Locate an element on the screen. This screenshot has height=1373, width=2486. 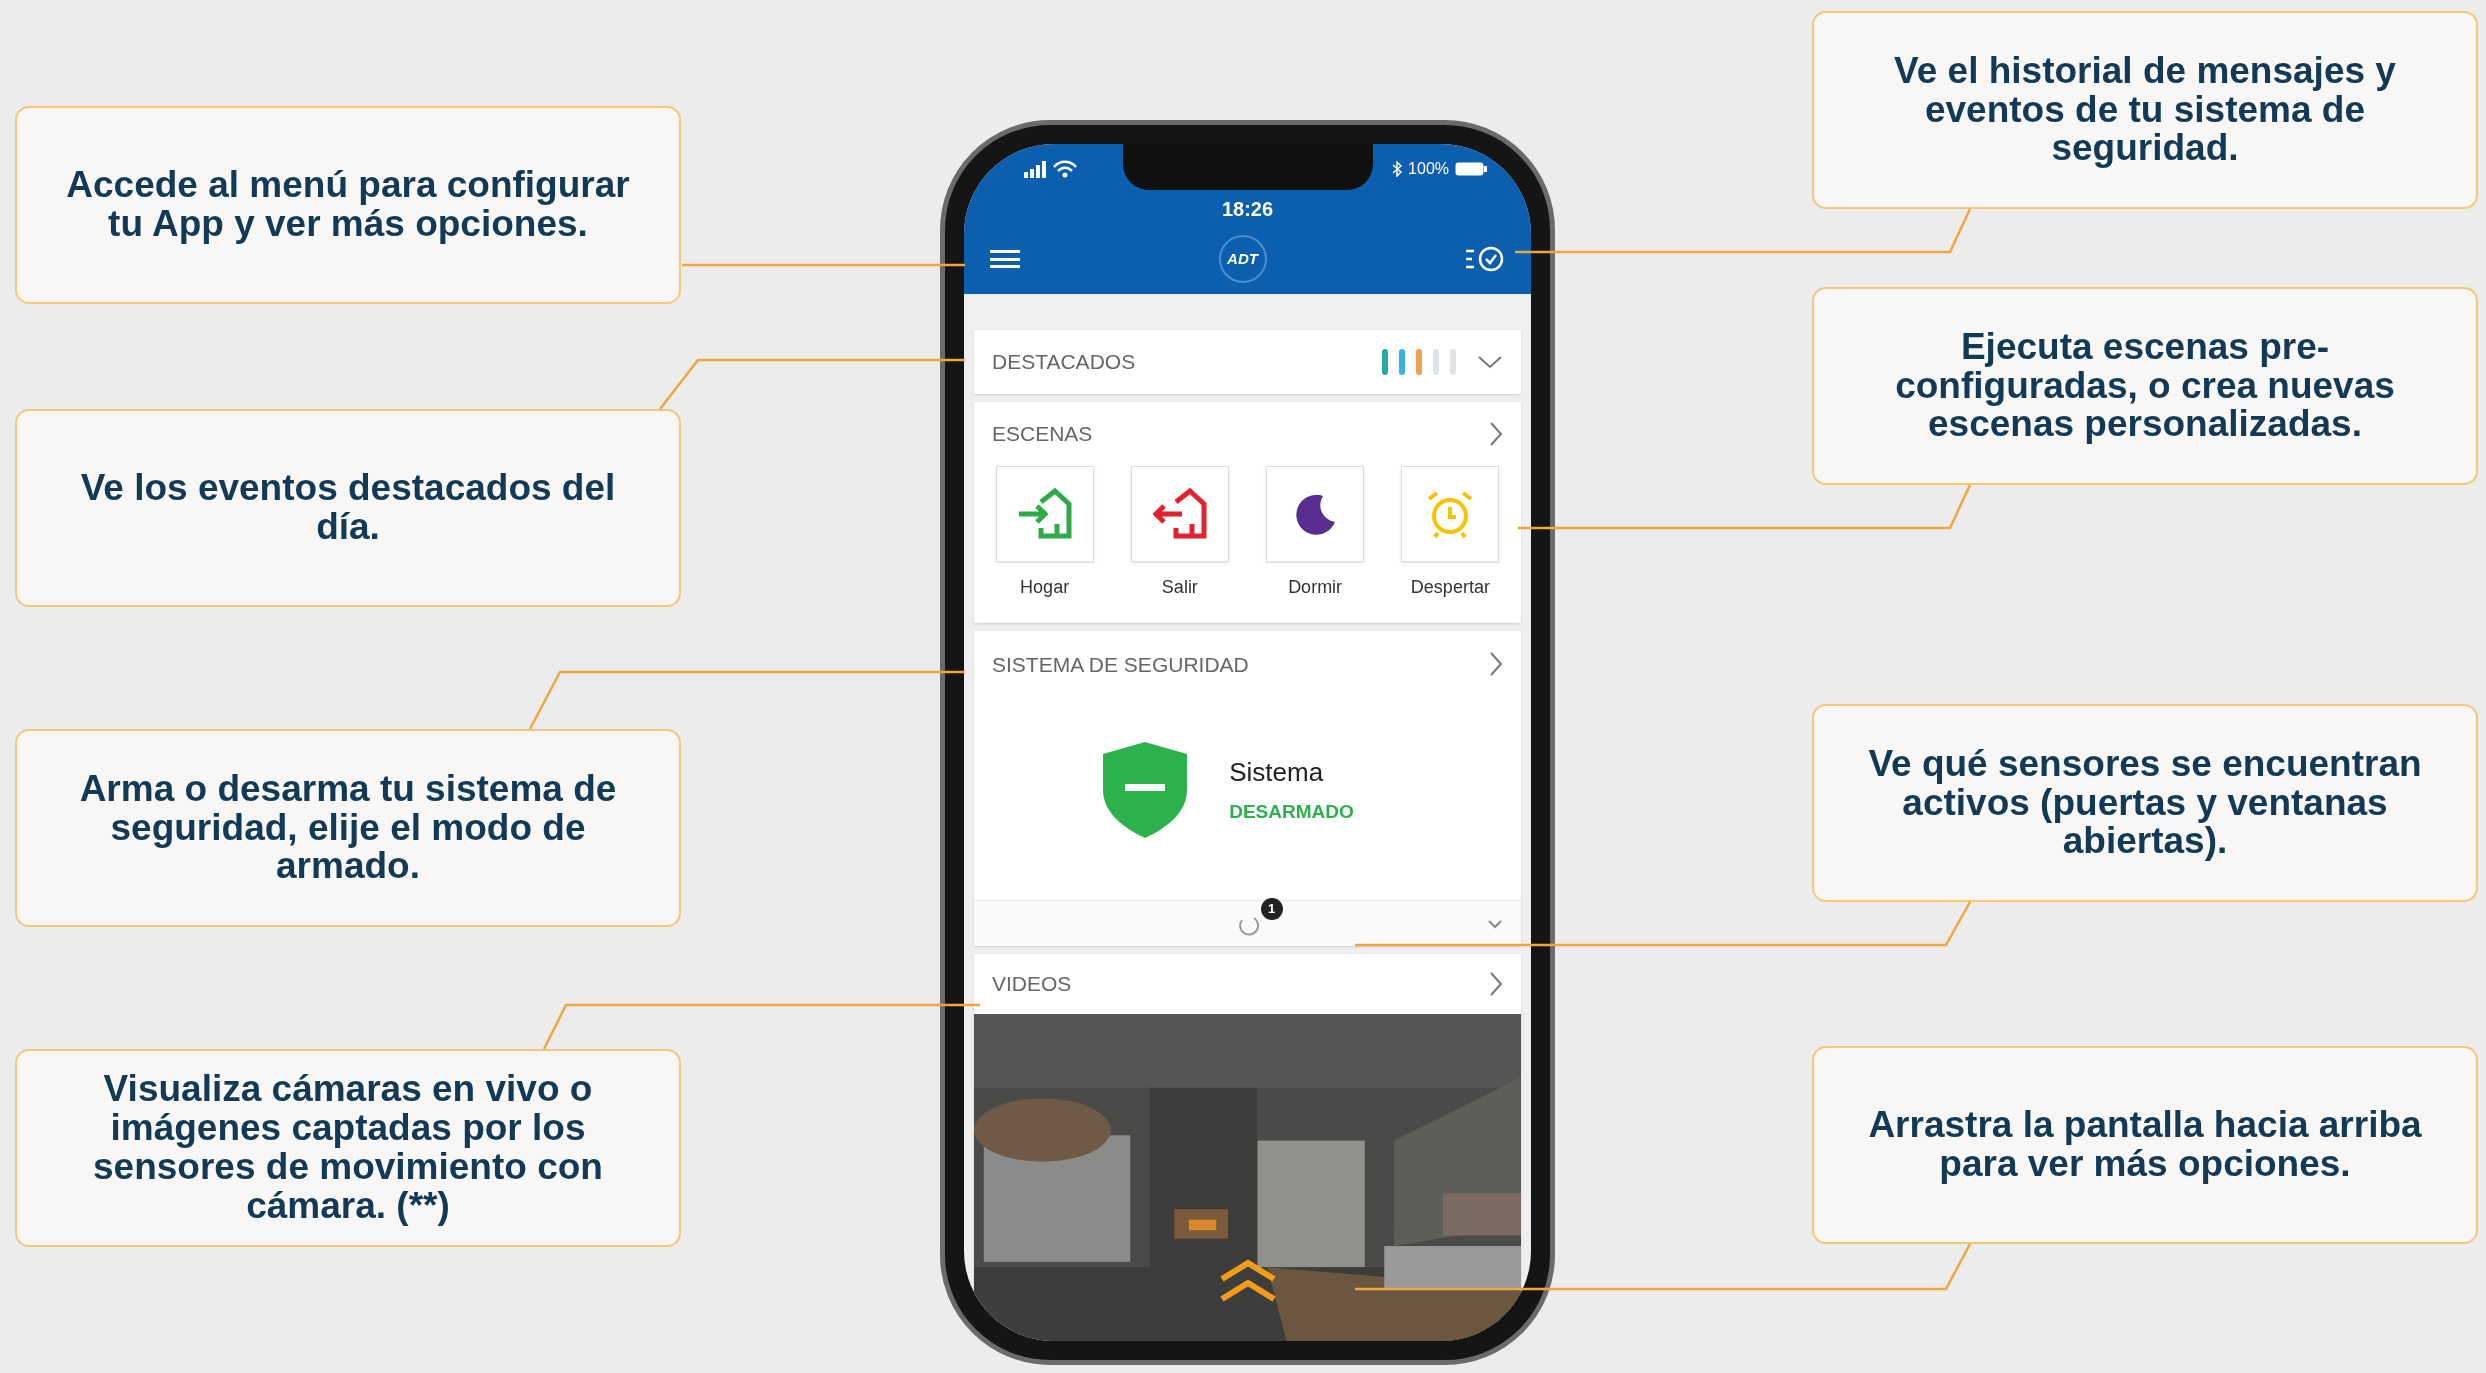
scenes-title: ESCENAS is located at coordinates (1042, 434).